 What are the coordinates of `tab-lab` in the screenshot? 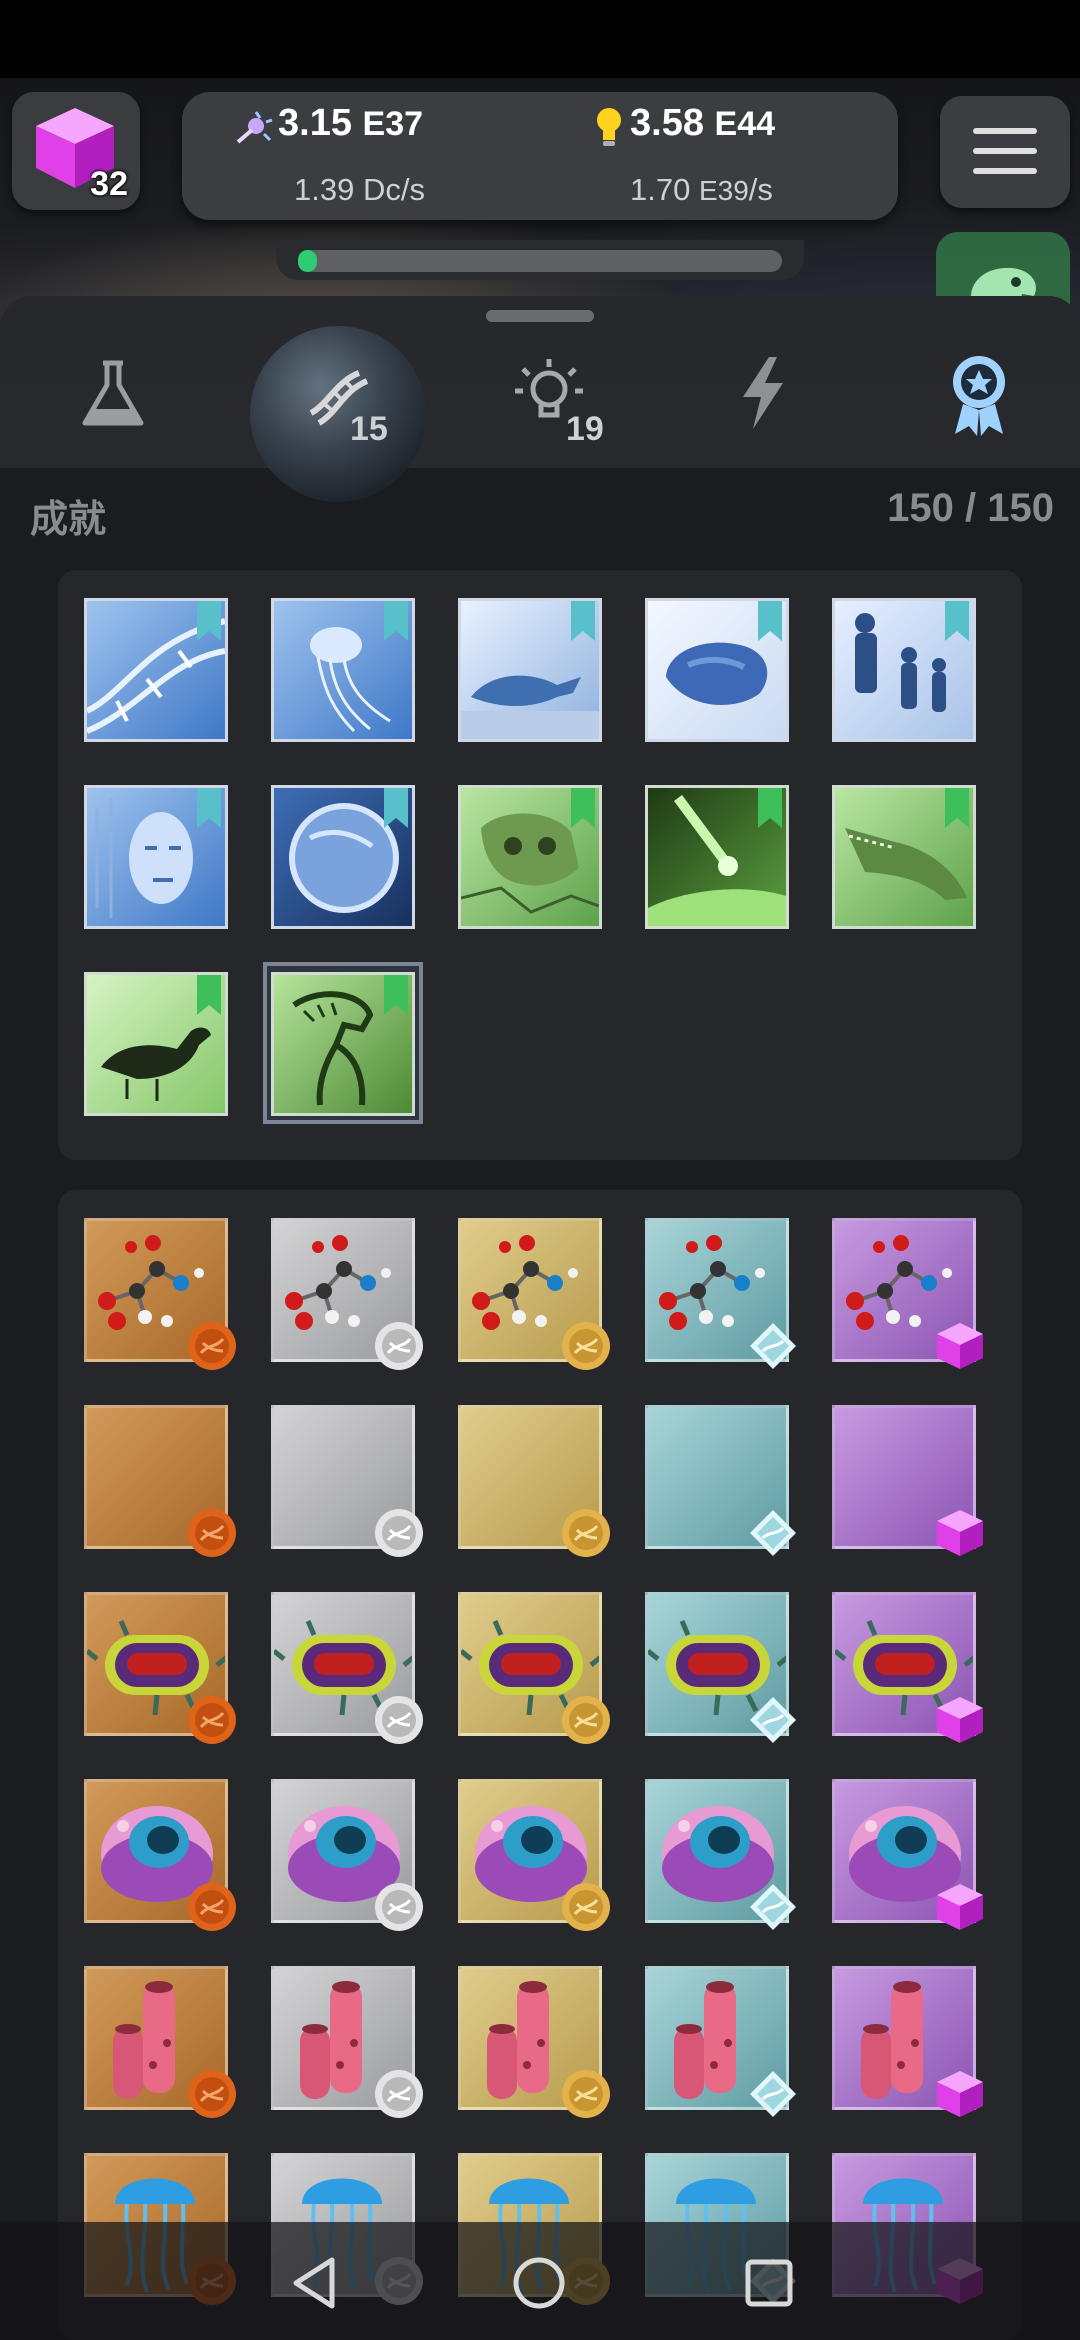 It's located at (113, 393).